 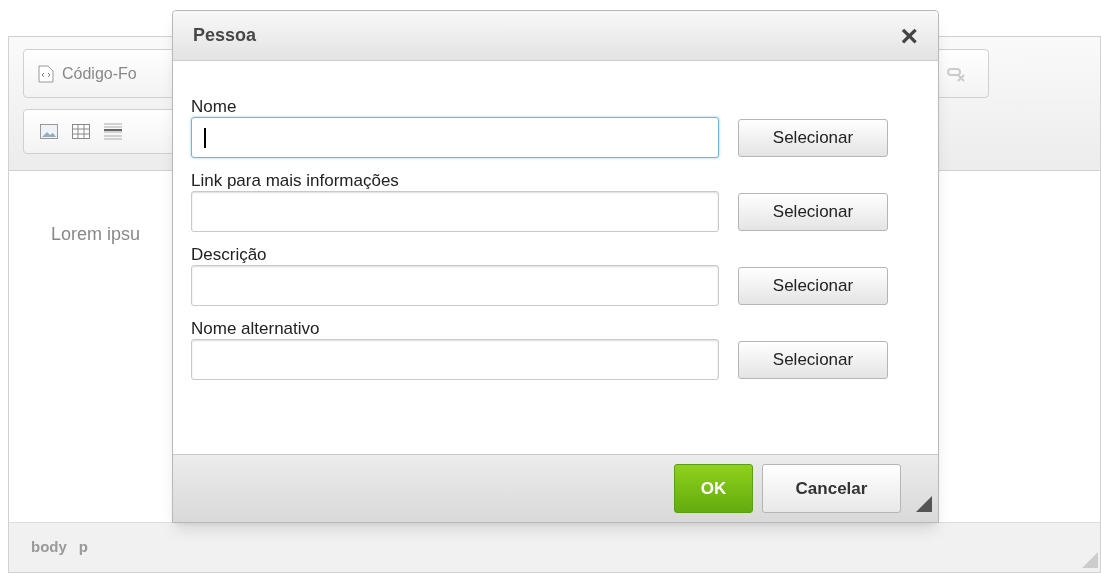 I want to click on field-label: Nome, so click(x=214, y=107).